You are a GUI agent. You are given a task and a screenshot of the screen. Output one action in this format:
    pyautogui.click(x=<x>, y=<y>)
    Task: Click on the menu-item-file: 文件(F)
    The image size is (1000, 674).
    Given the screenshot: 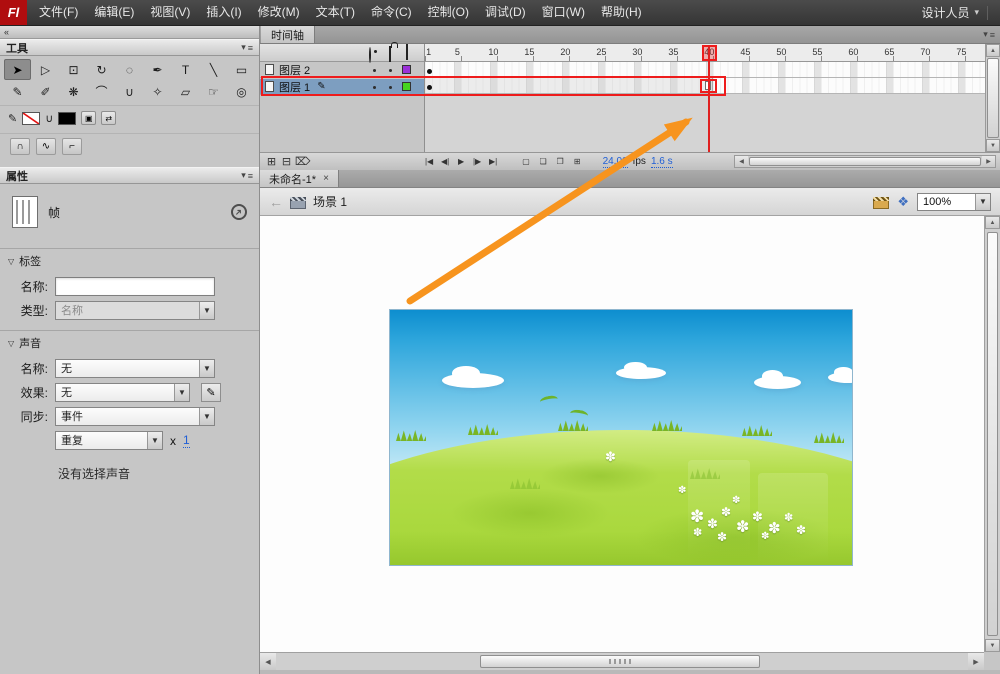 What is the action you would take?
    pyautogui.click(x=58, y=12)
    